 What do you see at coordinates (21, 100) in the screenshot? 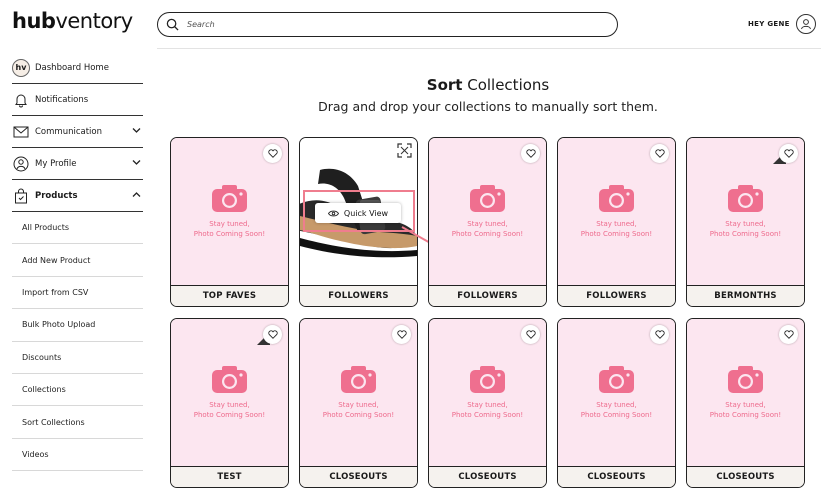
I see `bell-icon` at bounding box center [21, 100].